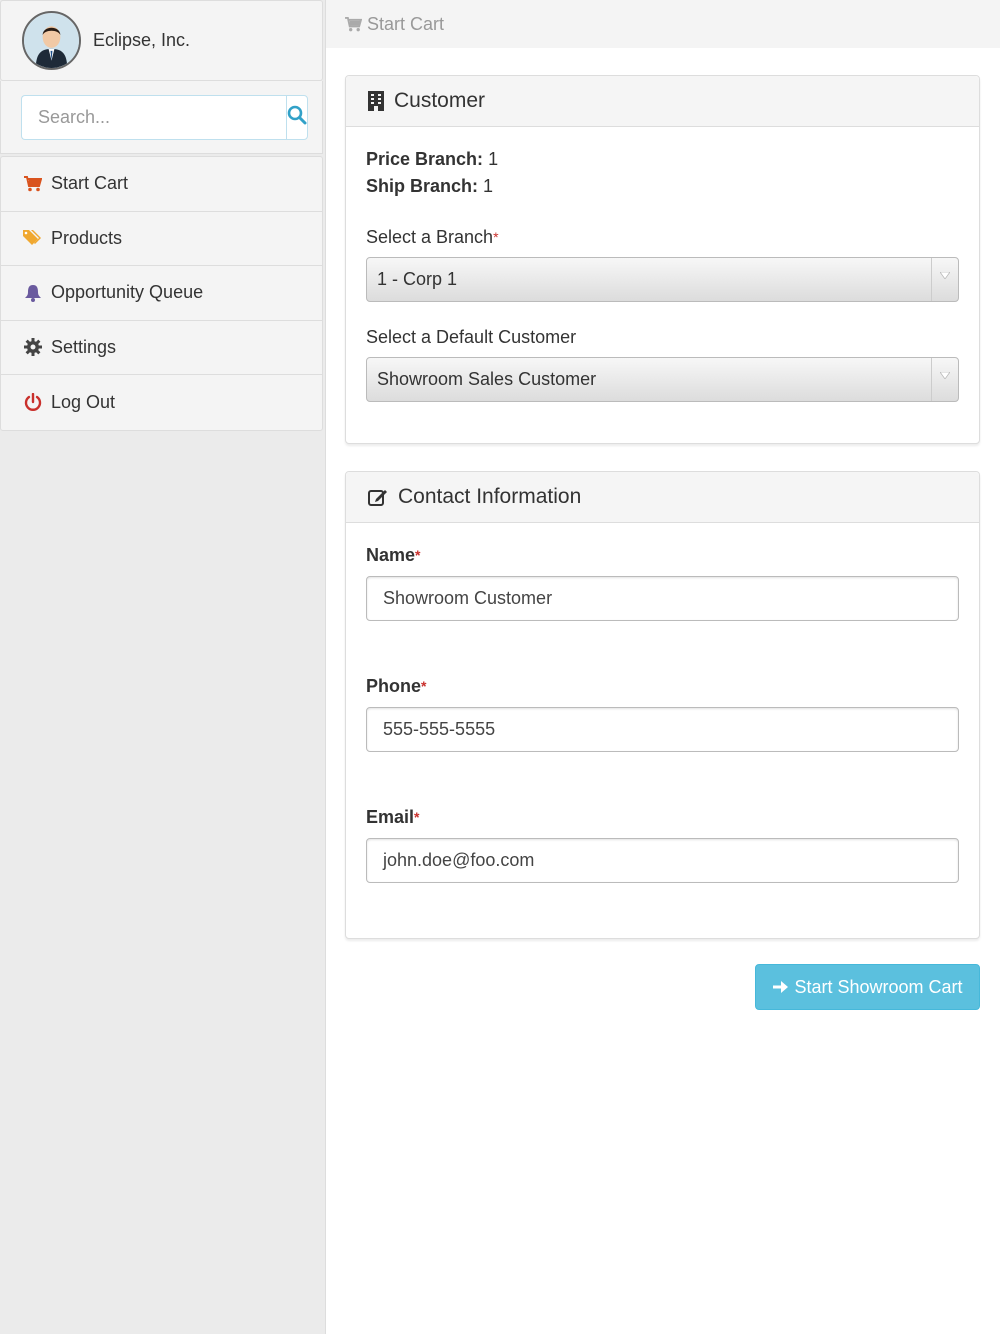 The image size is (1000, 1334). I want to click on phone-value: 555-555-5555, so click(439, 729).